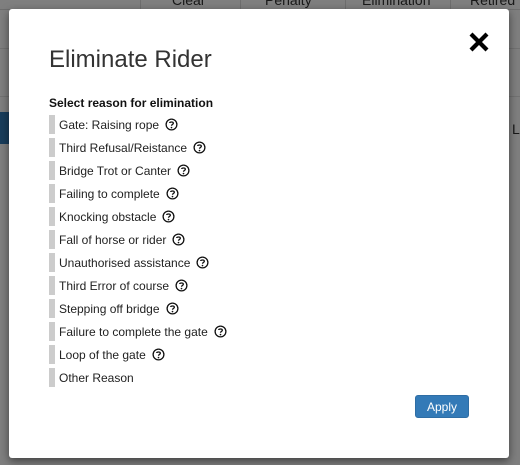 Image resolution: width=520 pixels, height=465 pixels. Describe the element at coordinates (109, 308) in the screenshot. I see `reason-option-label: Stepping off bridge` at that location.